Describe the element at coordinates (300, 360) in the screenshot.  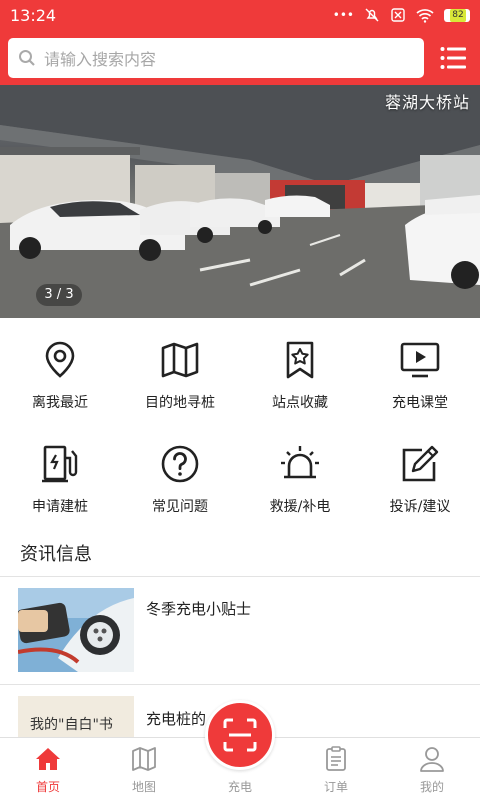
I see `bookmark-star-icon` at that location.